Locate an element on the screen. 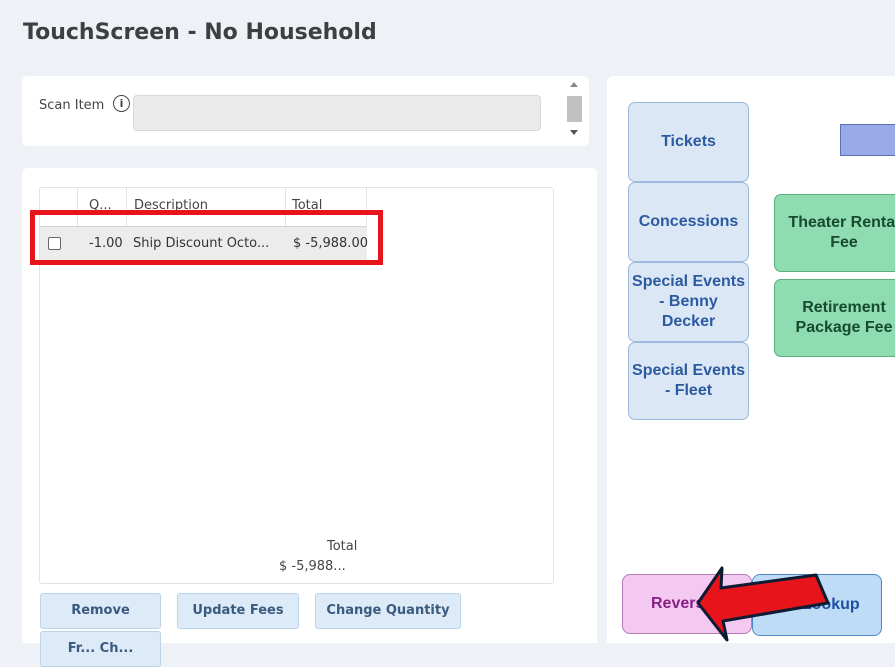  category-tickets-button: Tickets is located at coordinates (688, 142).